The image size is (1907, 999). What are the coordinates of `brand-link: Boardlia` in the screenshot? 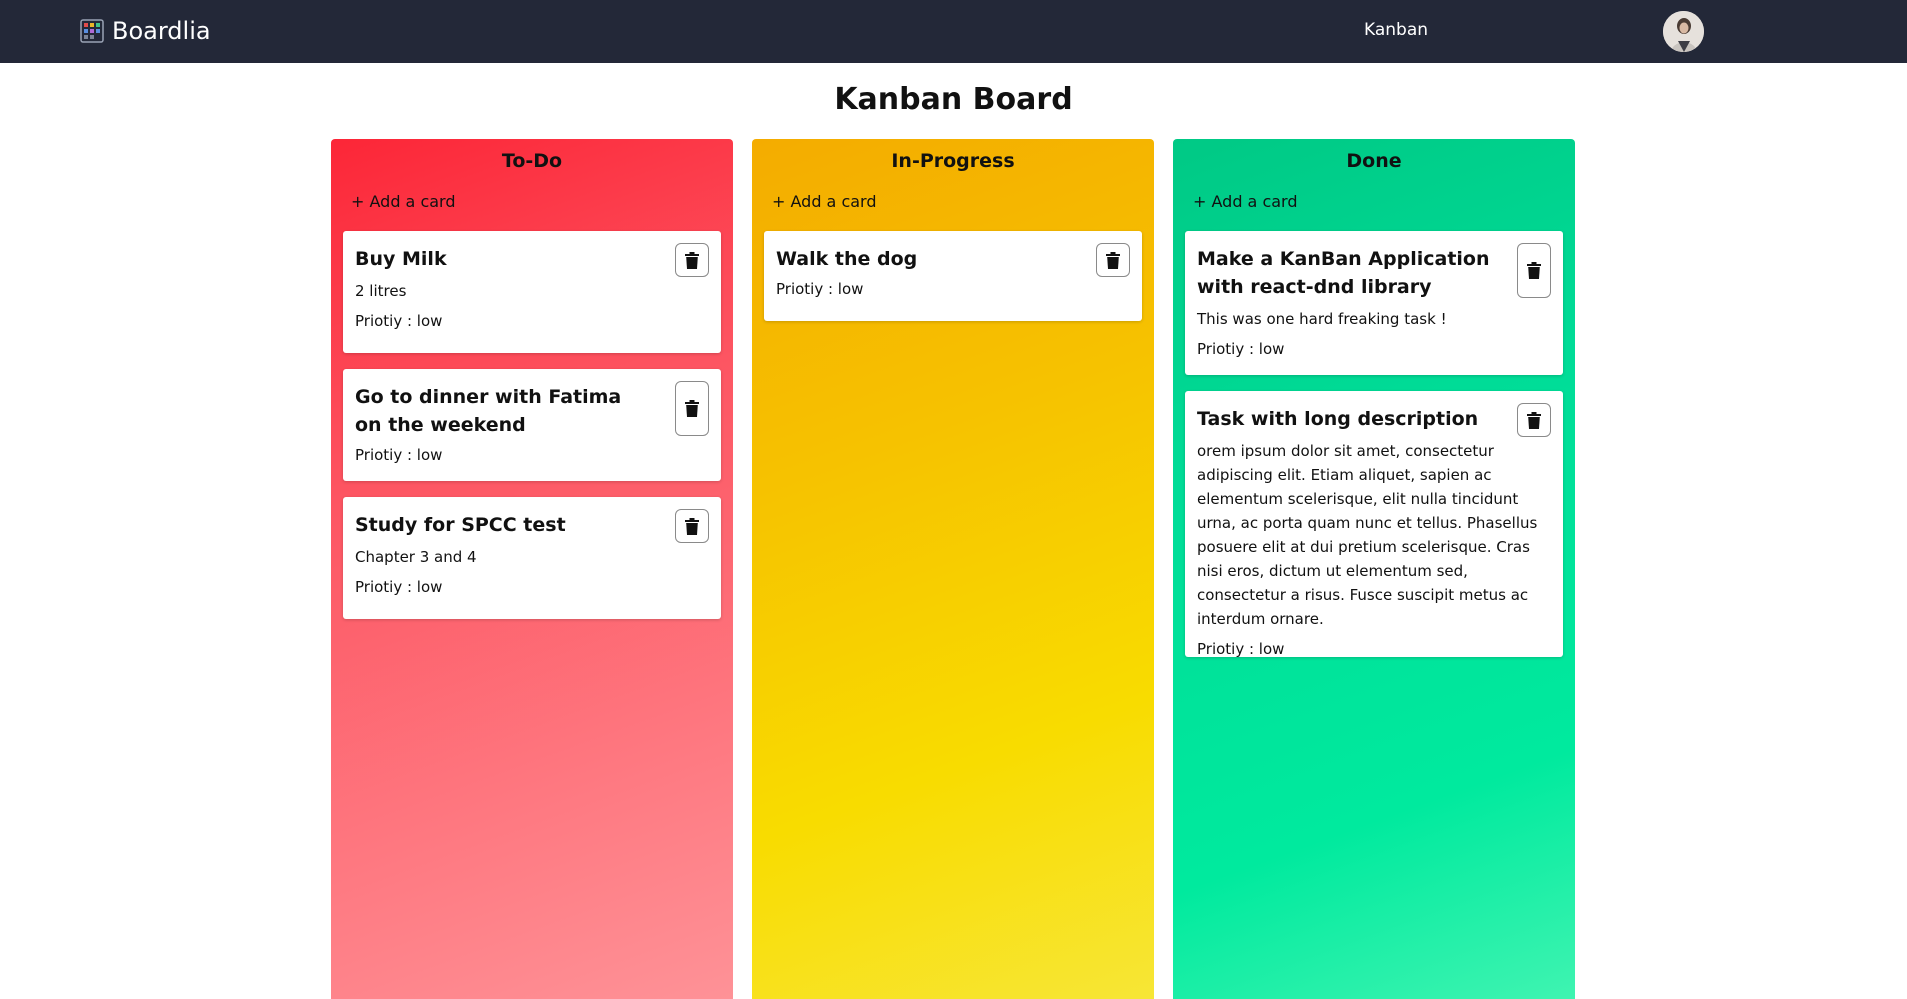 It's located at (145, 31).